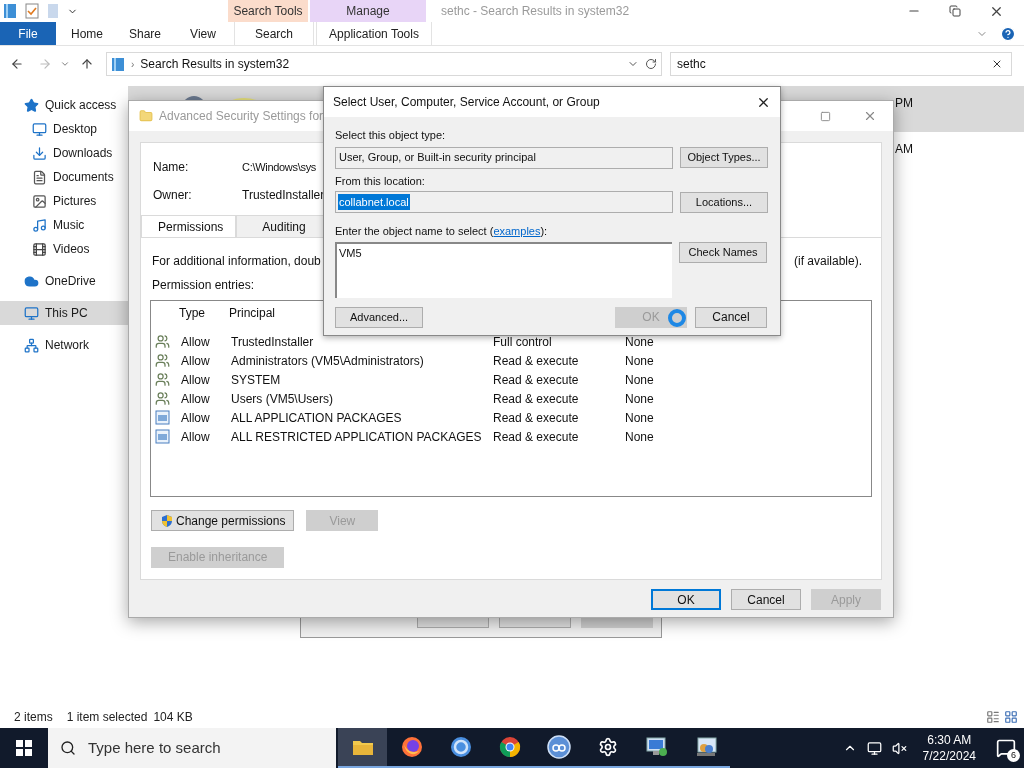 The height and width of the screenshot is (768, 1024). I want to click on table-cell-text: SYSTEM, so click(256, 380).